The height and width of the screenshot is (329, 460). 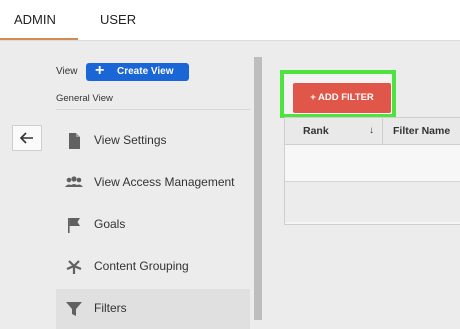 I want to click on sidebar-item-label: View Access Management, so click(x=164, y=182).